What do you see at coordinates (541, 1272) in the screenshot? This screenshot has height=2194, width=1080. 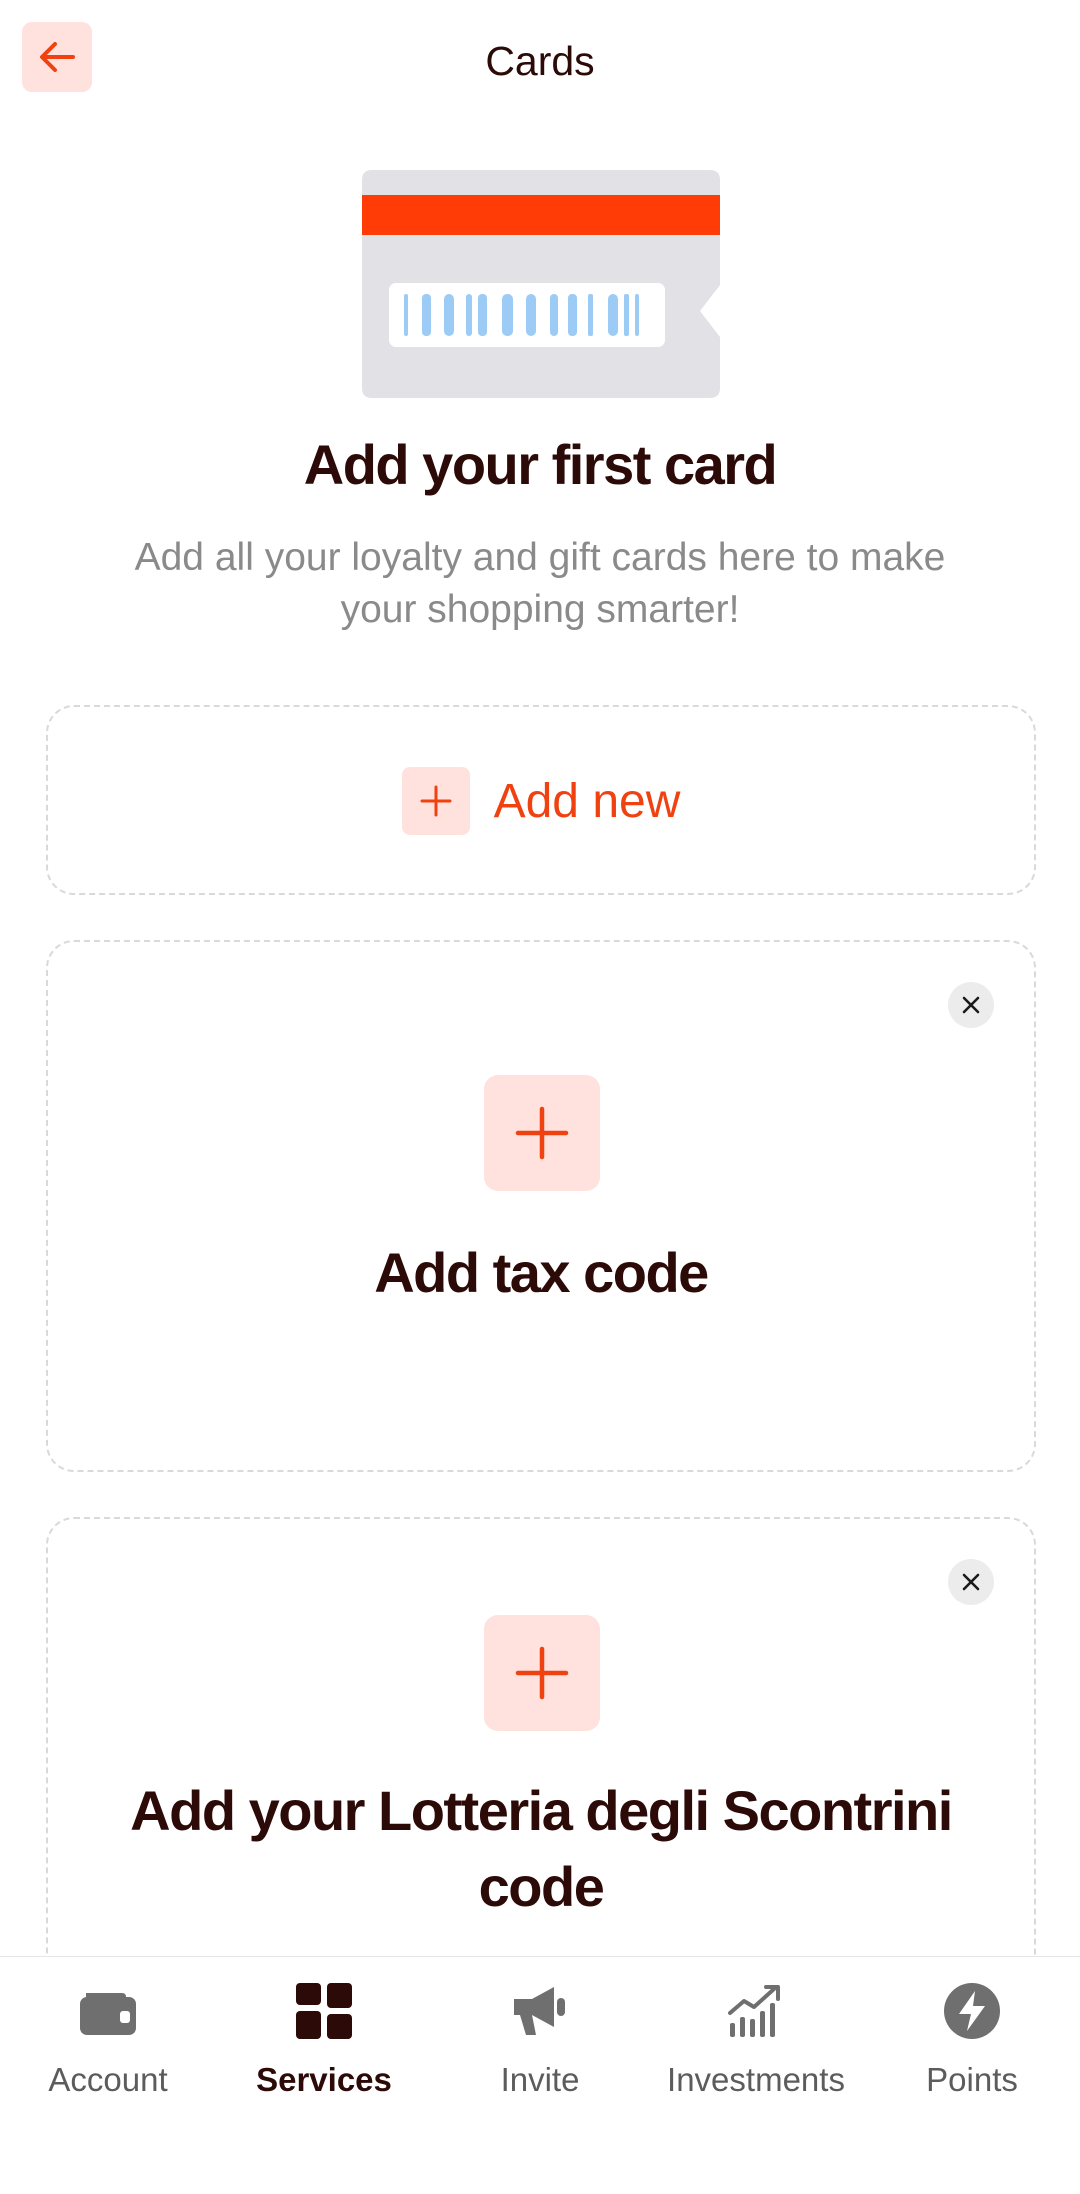 I see `add-tax-code-title: Add tax code` at bounding box center [541, 1272].